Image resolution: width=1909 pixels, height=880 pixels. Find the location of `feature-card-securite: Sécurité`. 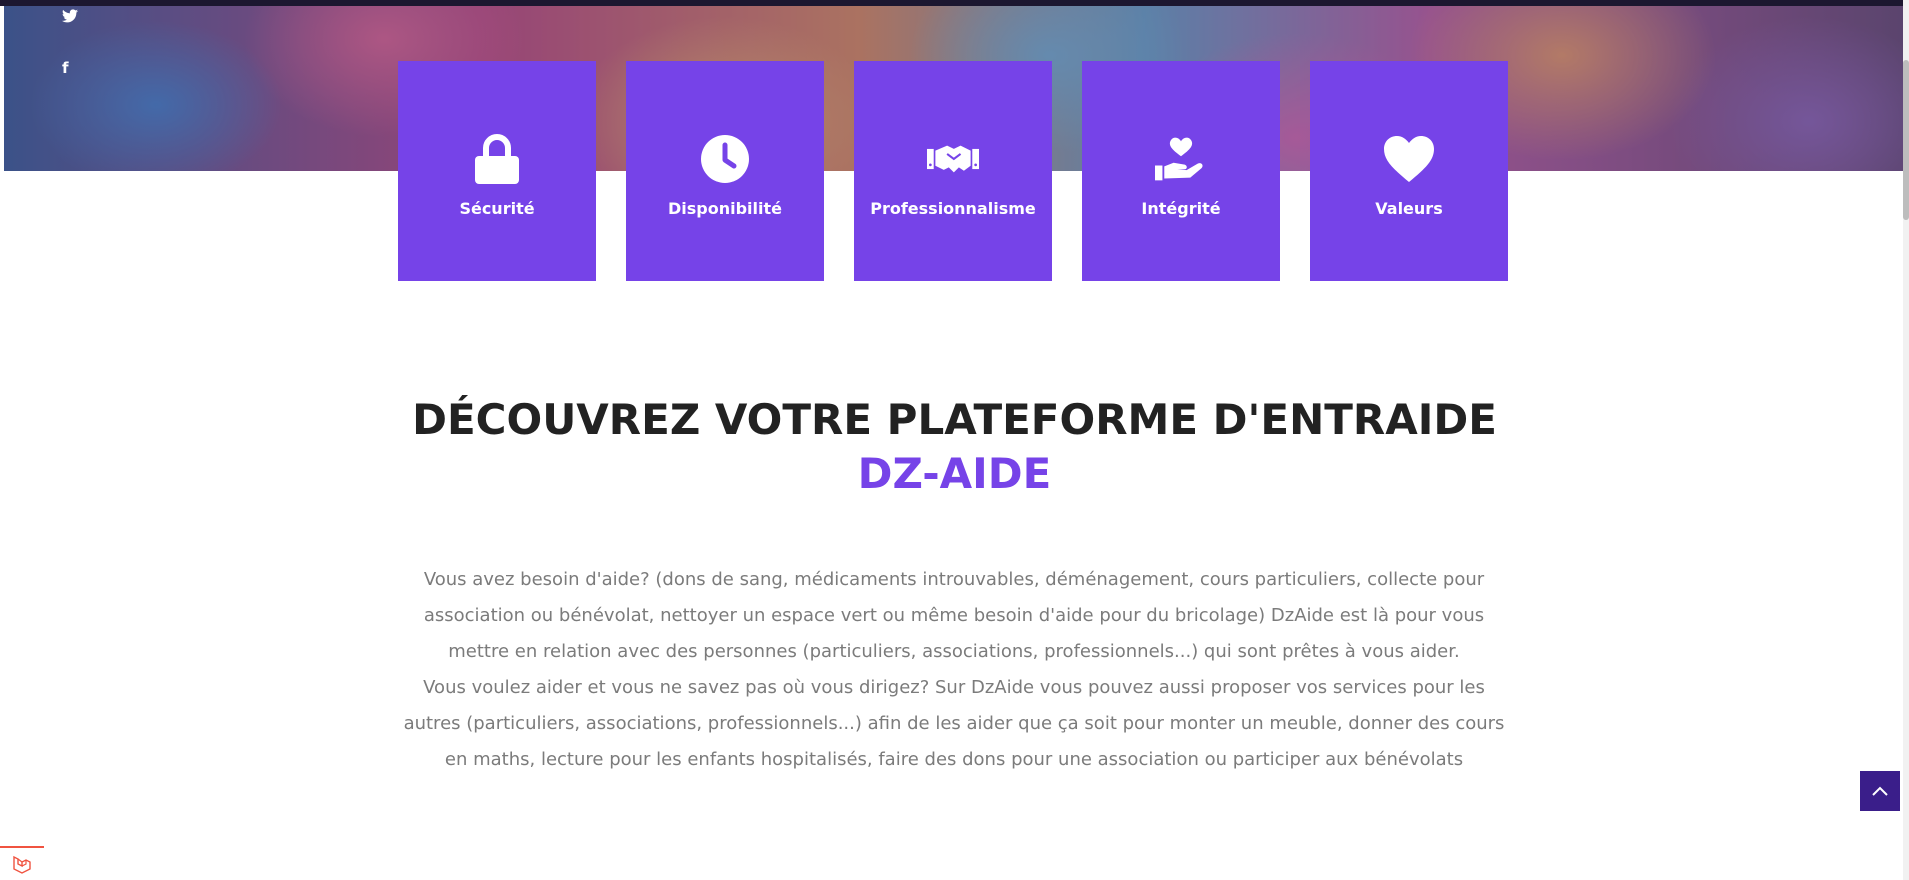

feature-card-securite: Sécurité is located at coordinates (497, 171).